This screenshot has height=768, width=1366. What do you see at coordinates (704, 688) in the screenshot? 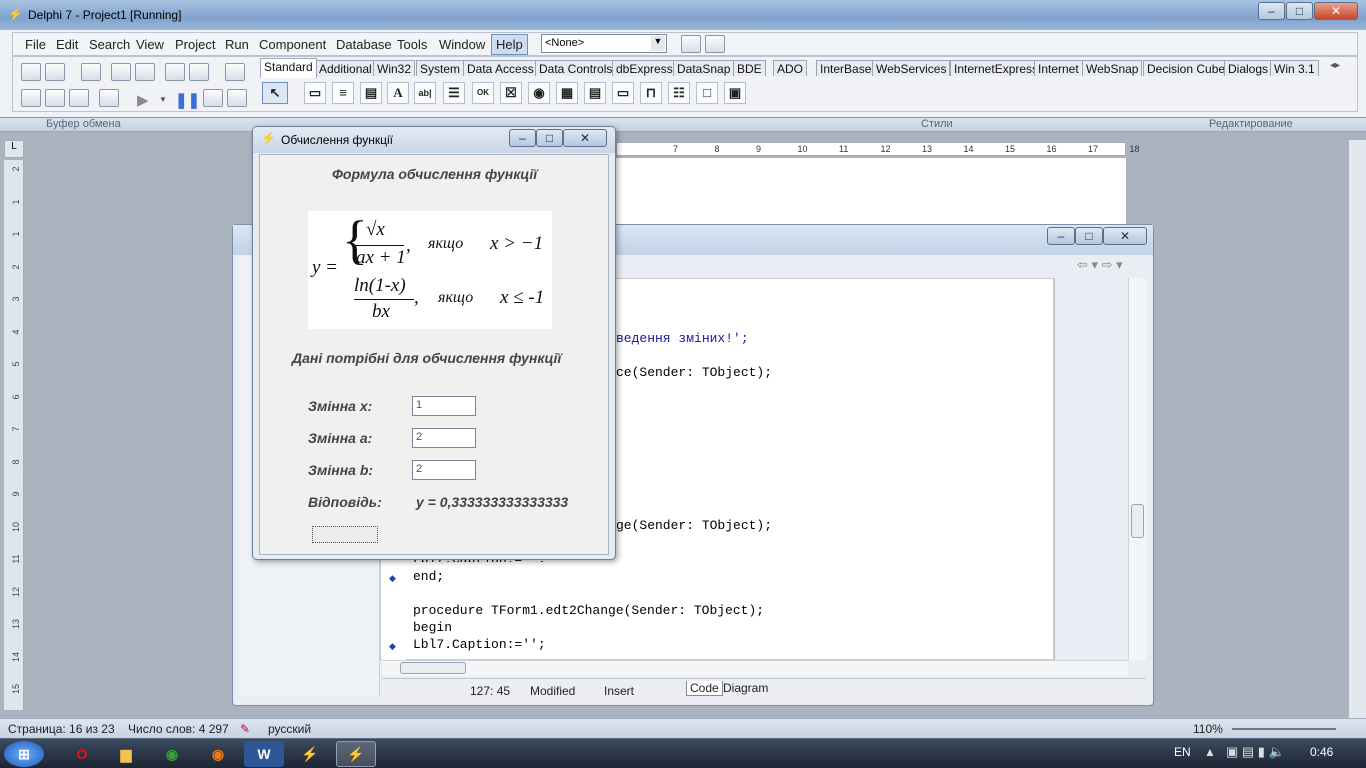
I see `tab-code: Code` at bounding box center [704, 688].